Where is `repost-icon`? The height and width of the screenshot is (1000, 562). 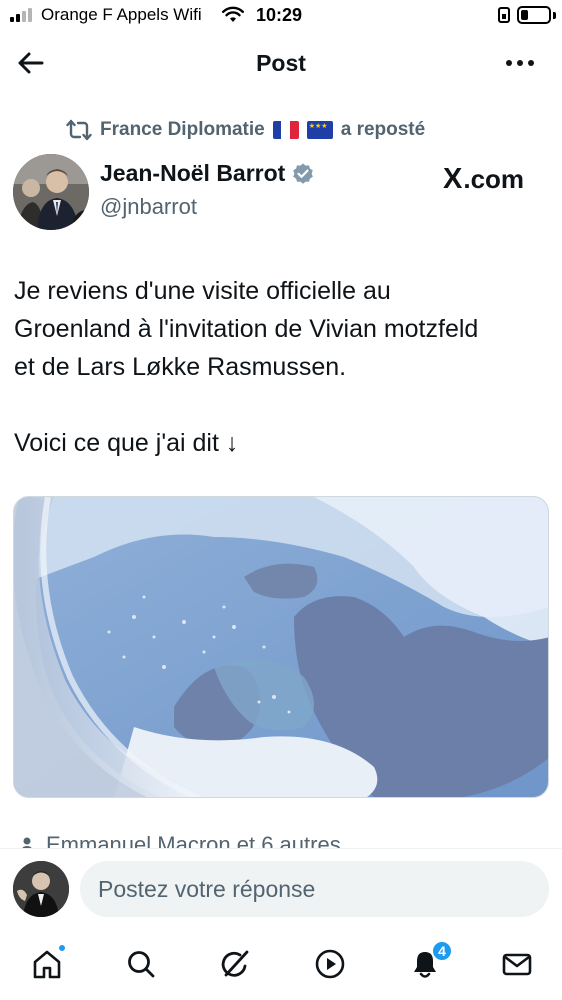 repost-icon is located at coordinates (79, 130).